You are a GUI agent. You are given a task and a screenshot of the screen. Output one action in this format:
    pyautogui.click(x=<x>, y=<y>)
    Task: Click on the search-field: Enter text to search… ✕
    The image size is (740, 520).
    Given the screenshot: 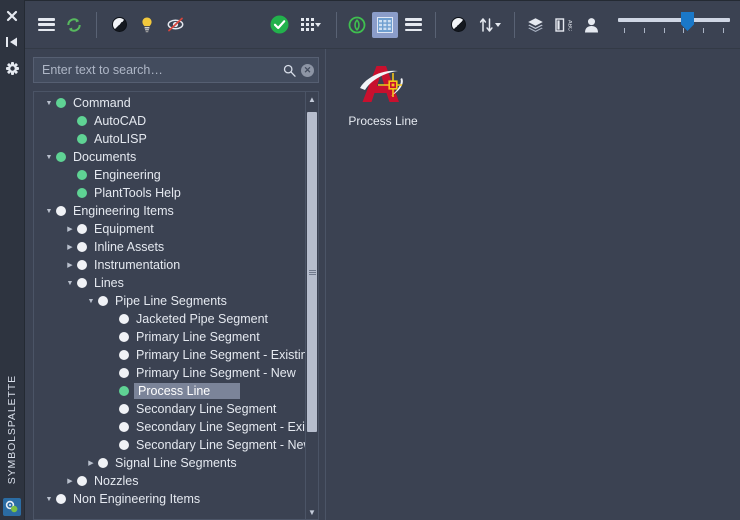 What is the action you would take?
    pyautogui.click(x=176, y=70)
    